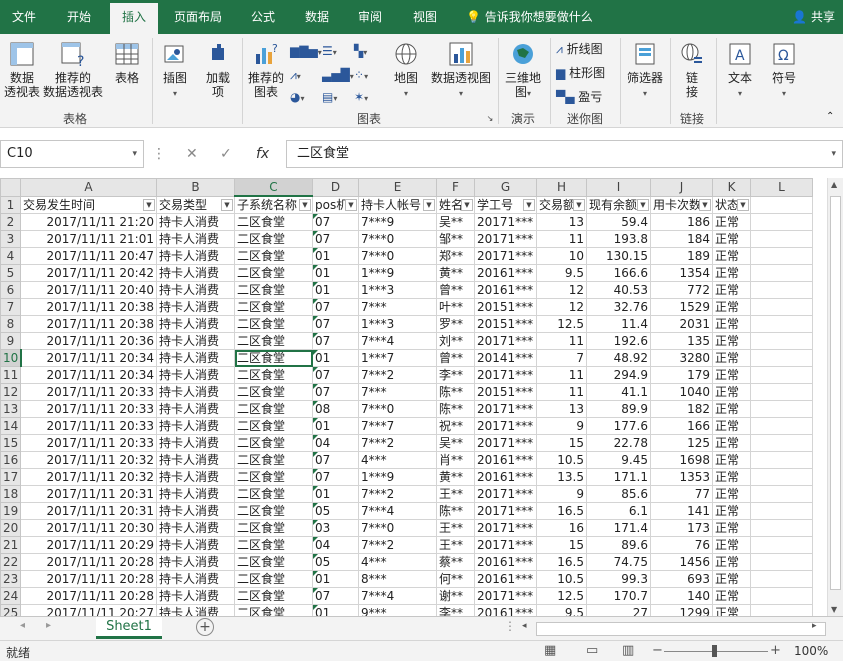  I want to click on cell: 12.5, so click(561, 596).